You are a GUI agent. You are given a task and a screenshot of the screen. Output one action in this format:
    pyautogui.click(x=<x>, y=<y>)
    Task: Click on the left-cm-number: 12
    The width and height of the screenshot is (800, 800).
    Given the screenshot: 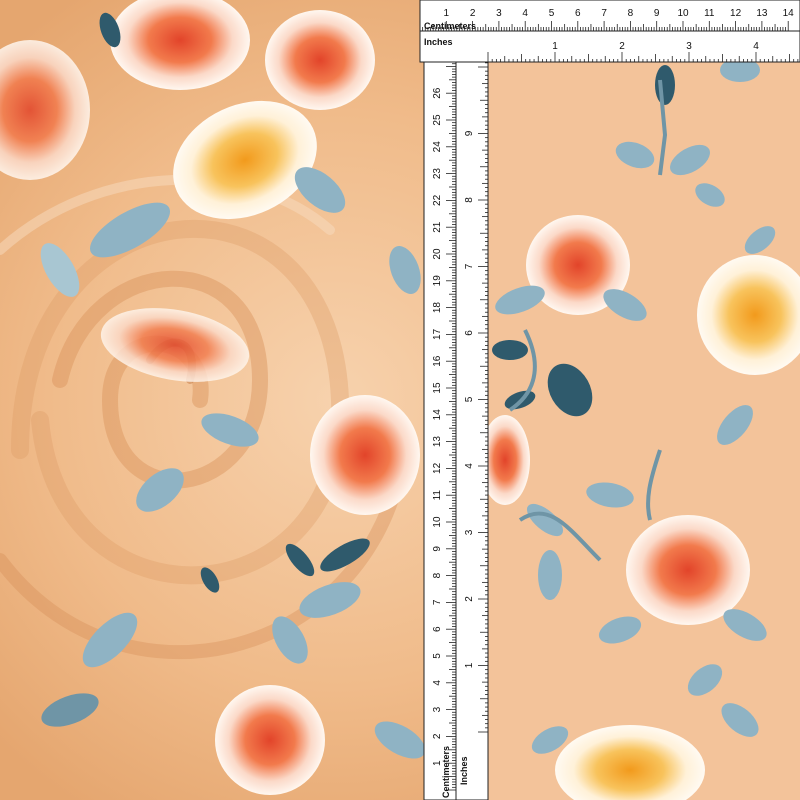 What is the action you would take?
    pyautogui.click(x=437, y=468)
    